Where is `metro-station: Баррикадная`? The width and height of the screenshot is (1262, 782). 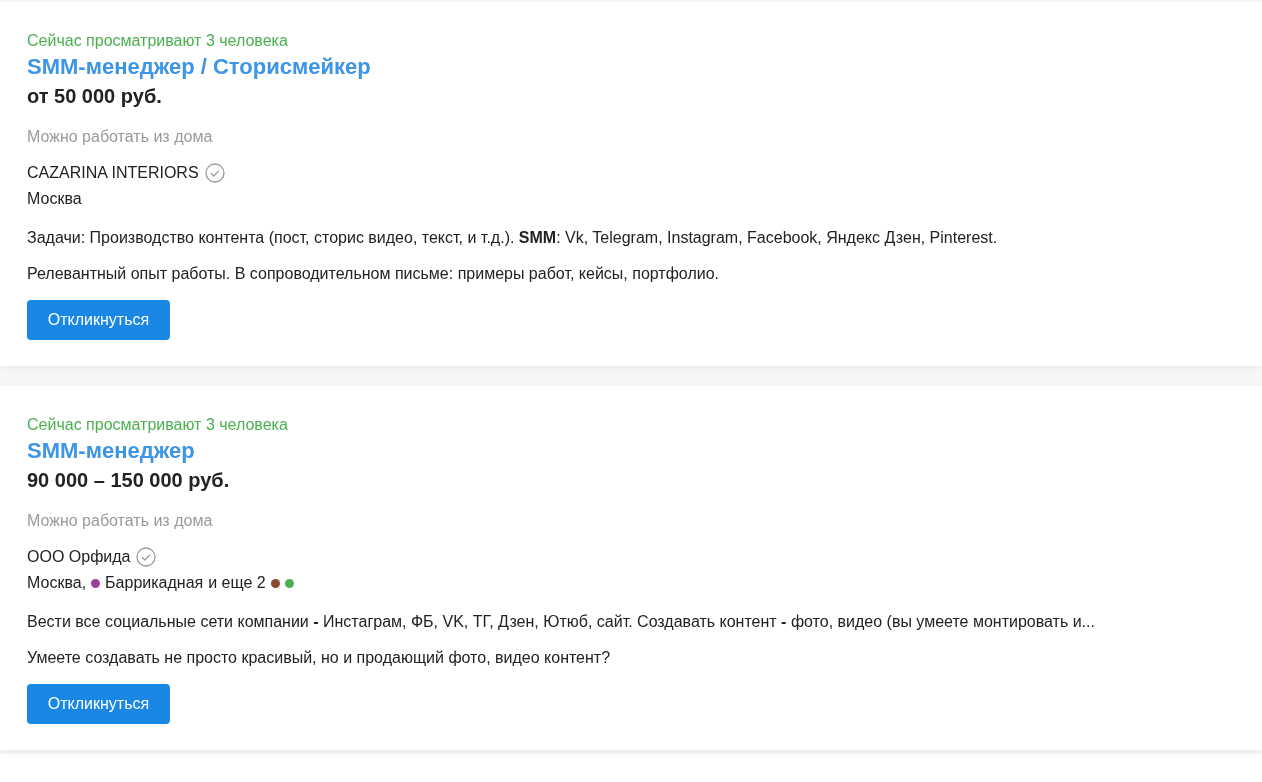 metro-station: Баррикадная is located at coordinates (154, 583).